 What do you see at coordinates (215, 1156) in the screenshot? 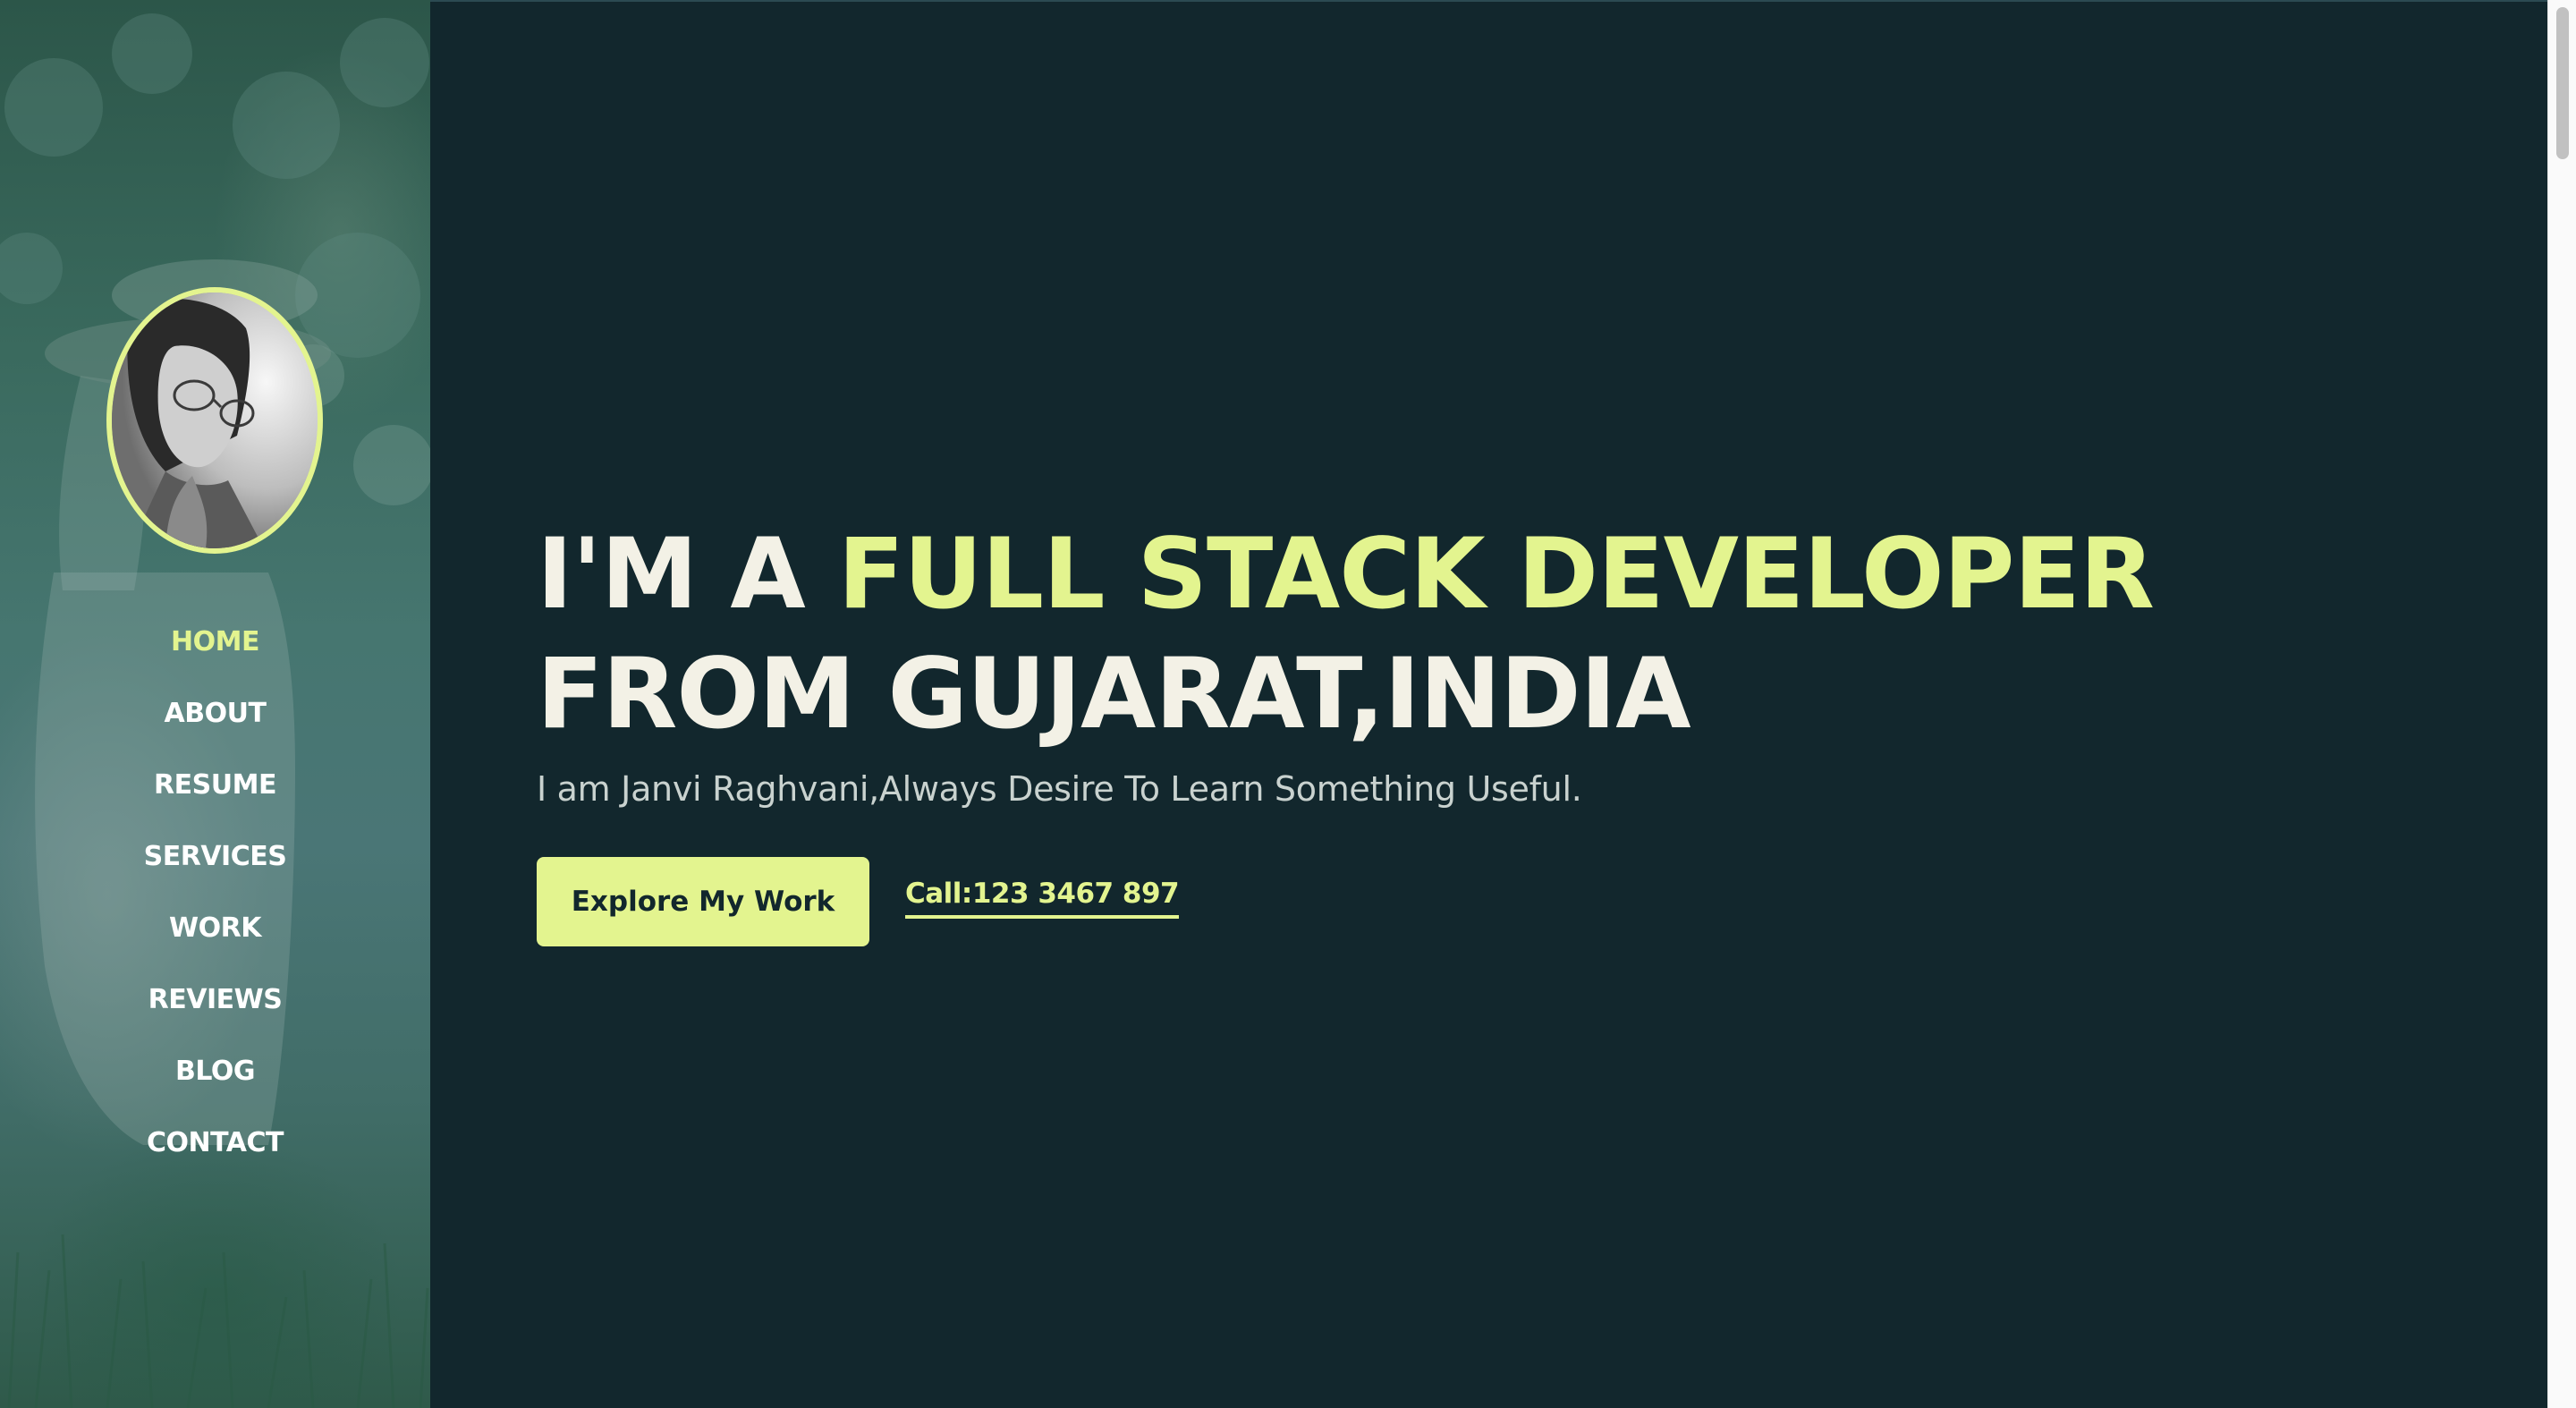
I see `nav-item-contact: CONTACT` at bounding box center [215, 1156].